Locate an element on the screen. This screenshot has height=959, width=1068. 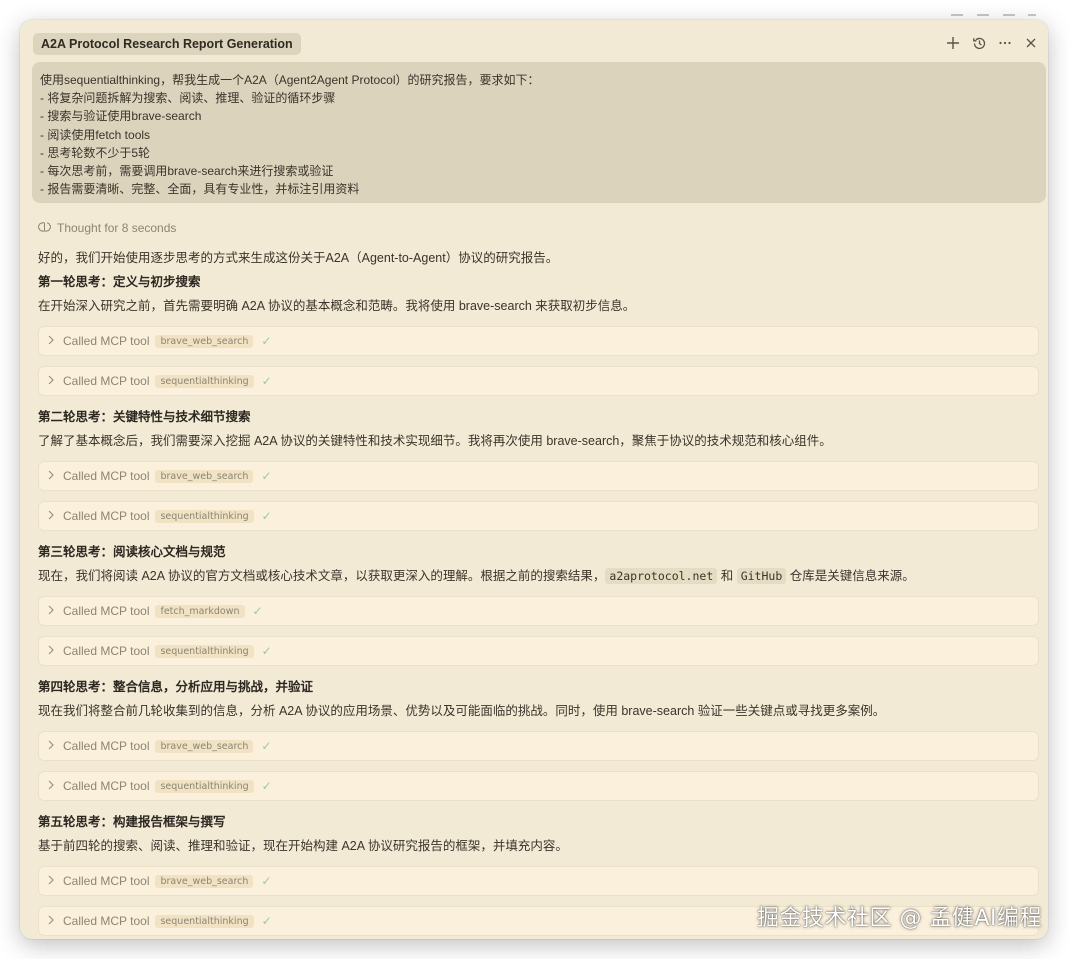
prompt-line: - 报告需要清晰、完整、全面，具有专业性，并标注引用资料 is located at coordinates (200, 189).